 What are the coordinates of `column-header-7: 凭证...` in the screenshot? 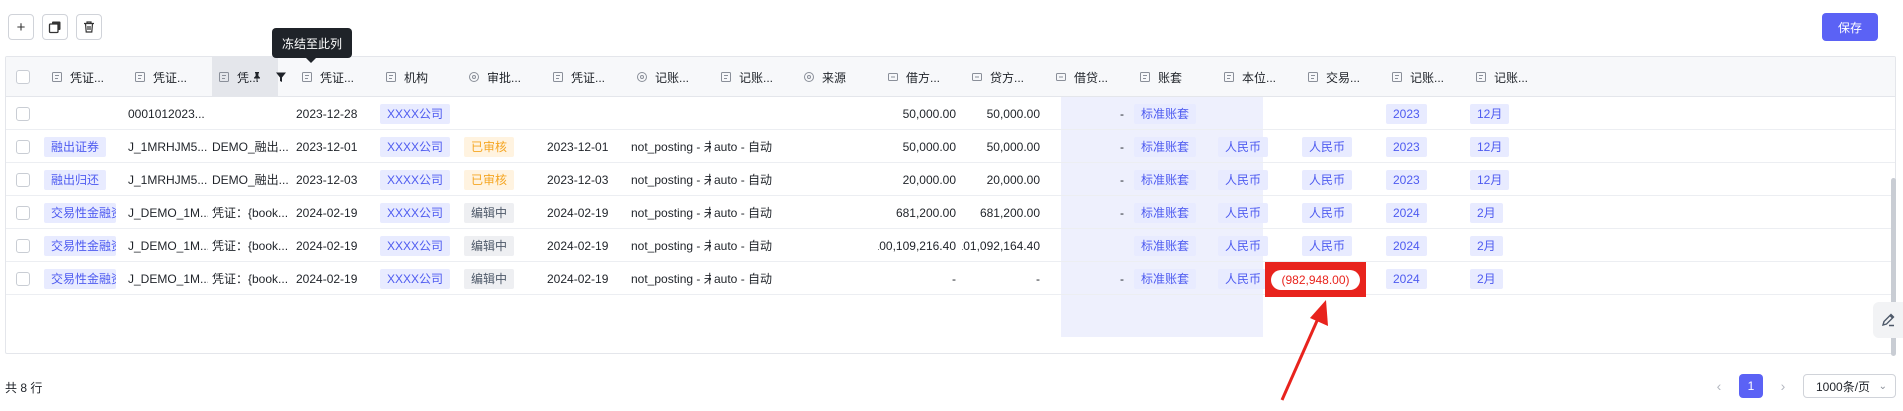 It's located at (592, 77).